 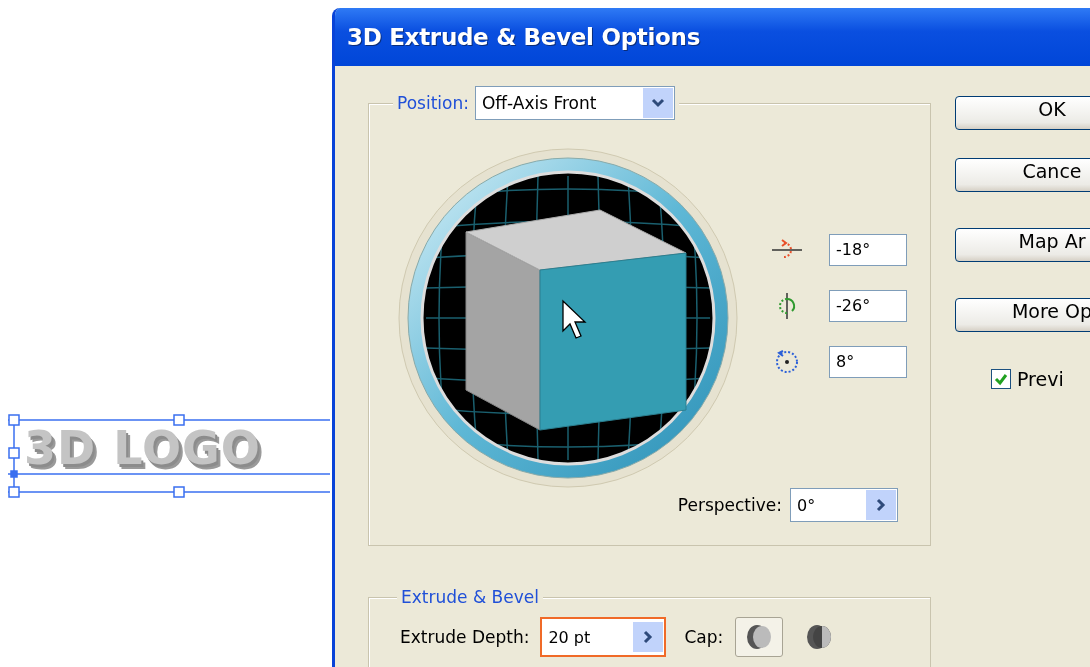 I want to click on dialog-button: OK, so click(x=1022, y=113).